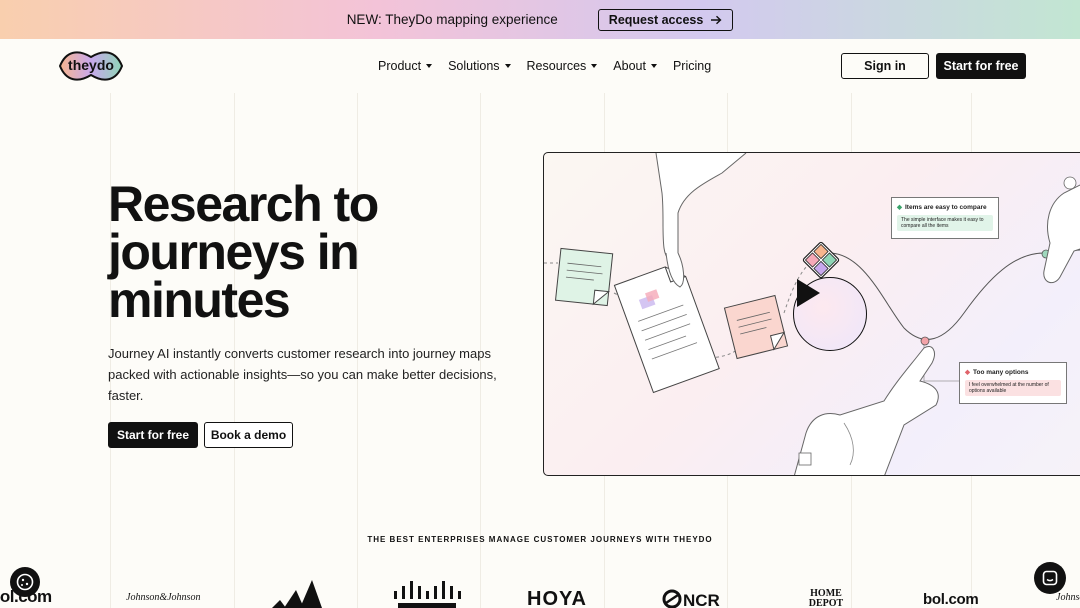 This screenshot has height=608, width=1080. I want to click on sign-in-button: Sign in, so click(885, 66).